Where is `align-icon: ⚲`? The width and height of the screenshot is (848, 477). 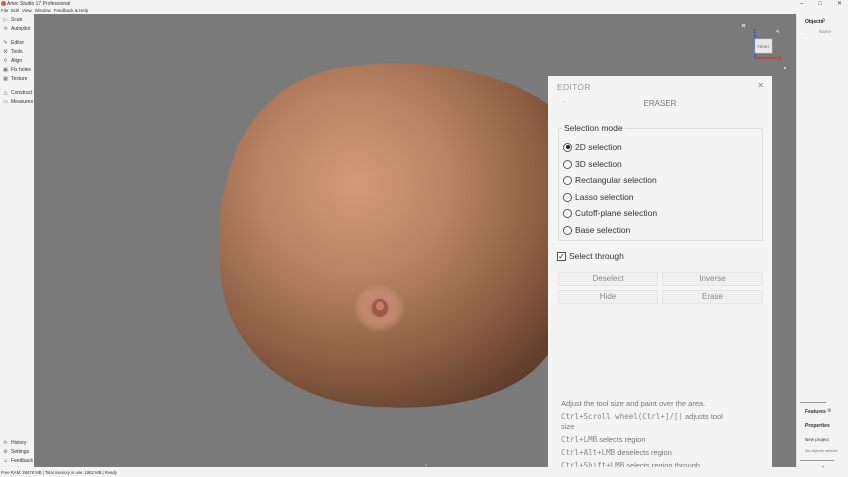
align-icon: ⚲ is located at coordinates (5, 60).